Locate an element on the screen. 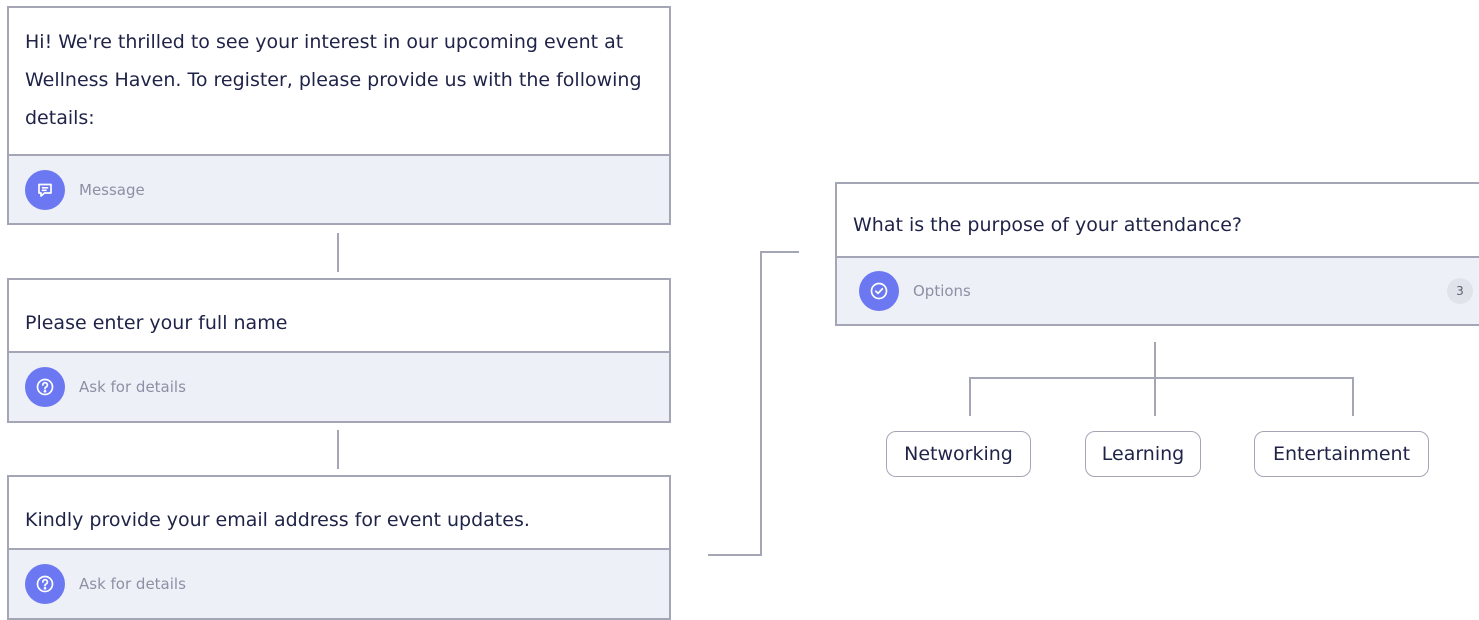  connector-options-bar is located at coordinates (1161, 378).